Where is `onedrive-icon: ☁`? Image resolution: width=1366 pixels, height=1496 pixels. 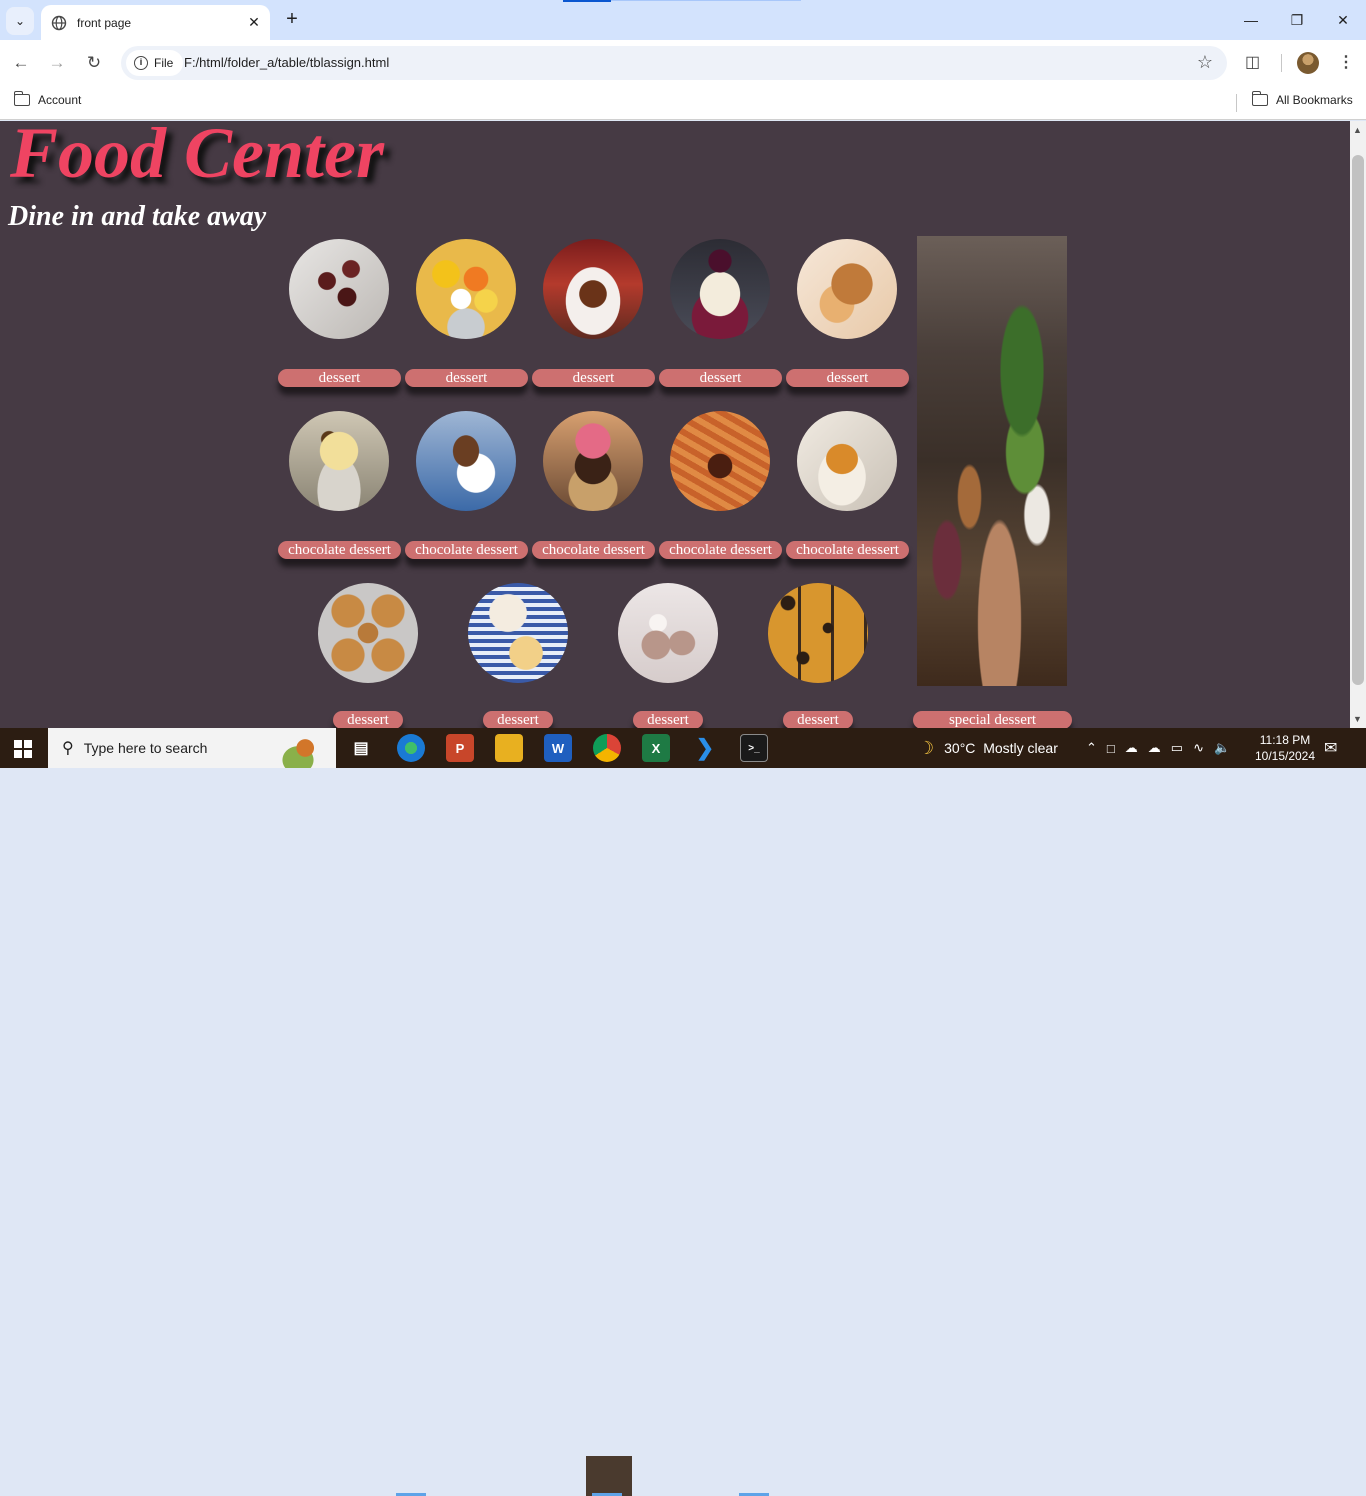
onedrive-icon: ☁ is located at coordinates (1131, 748).